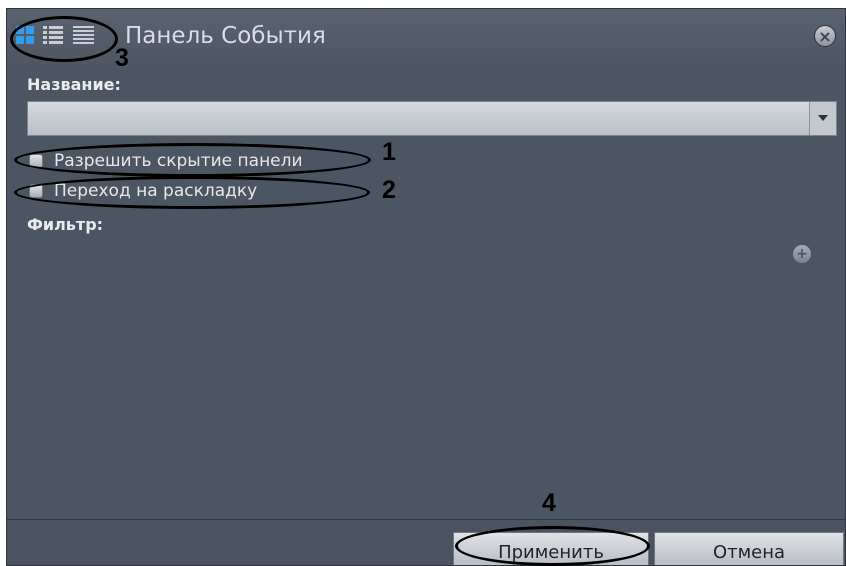 The width and height of the screenshot is (846, 566). I want to click on callout-number-2: 2, so click(389, 190).